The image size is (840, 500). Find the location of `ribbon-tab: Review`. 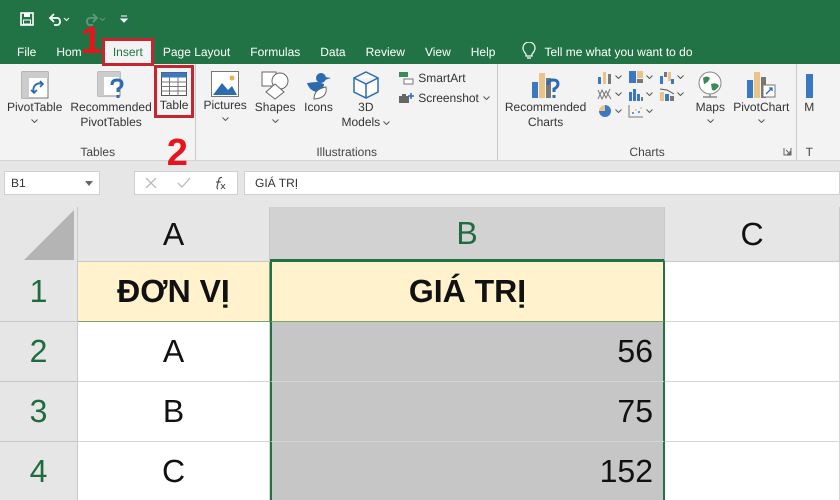

ribbon-tab: Review is located at coordinates (385, 52).